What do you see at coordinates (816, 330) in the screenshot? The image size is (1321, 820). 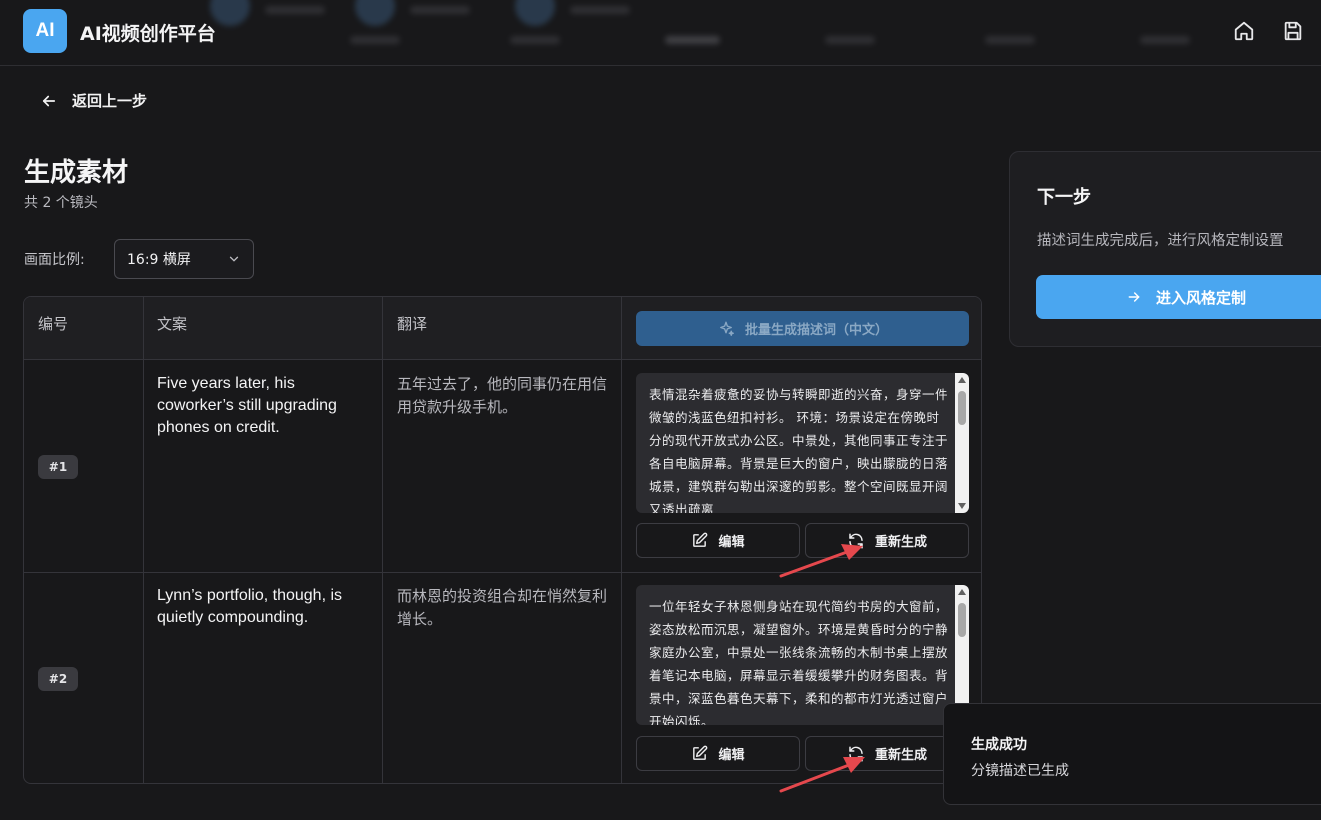 I see `batch-generate-label: 批量生成描述词（中文）` at bounding box center [816, 330].